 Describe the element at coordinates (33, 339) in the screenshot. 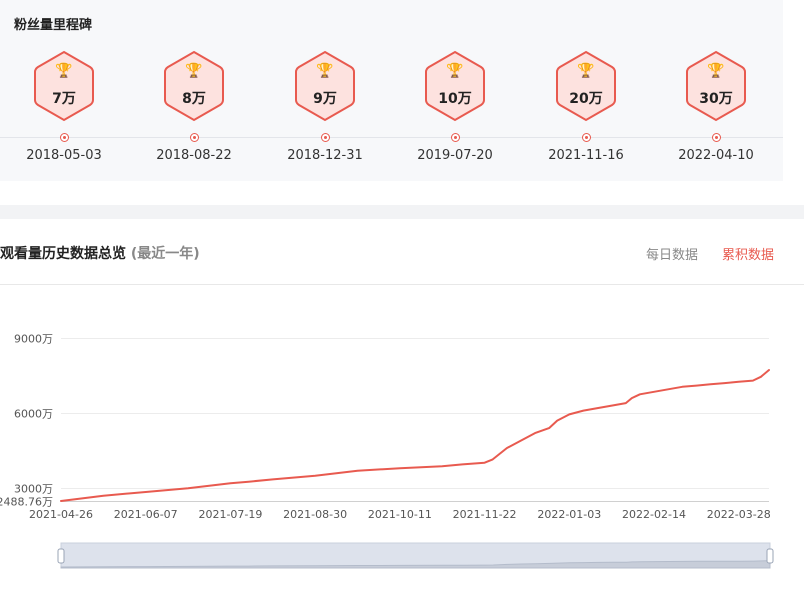

I see `y-tick-label: 9000万` at that location.